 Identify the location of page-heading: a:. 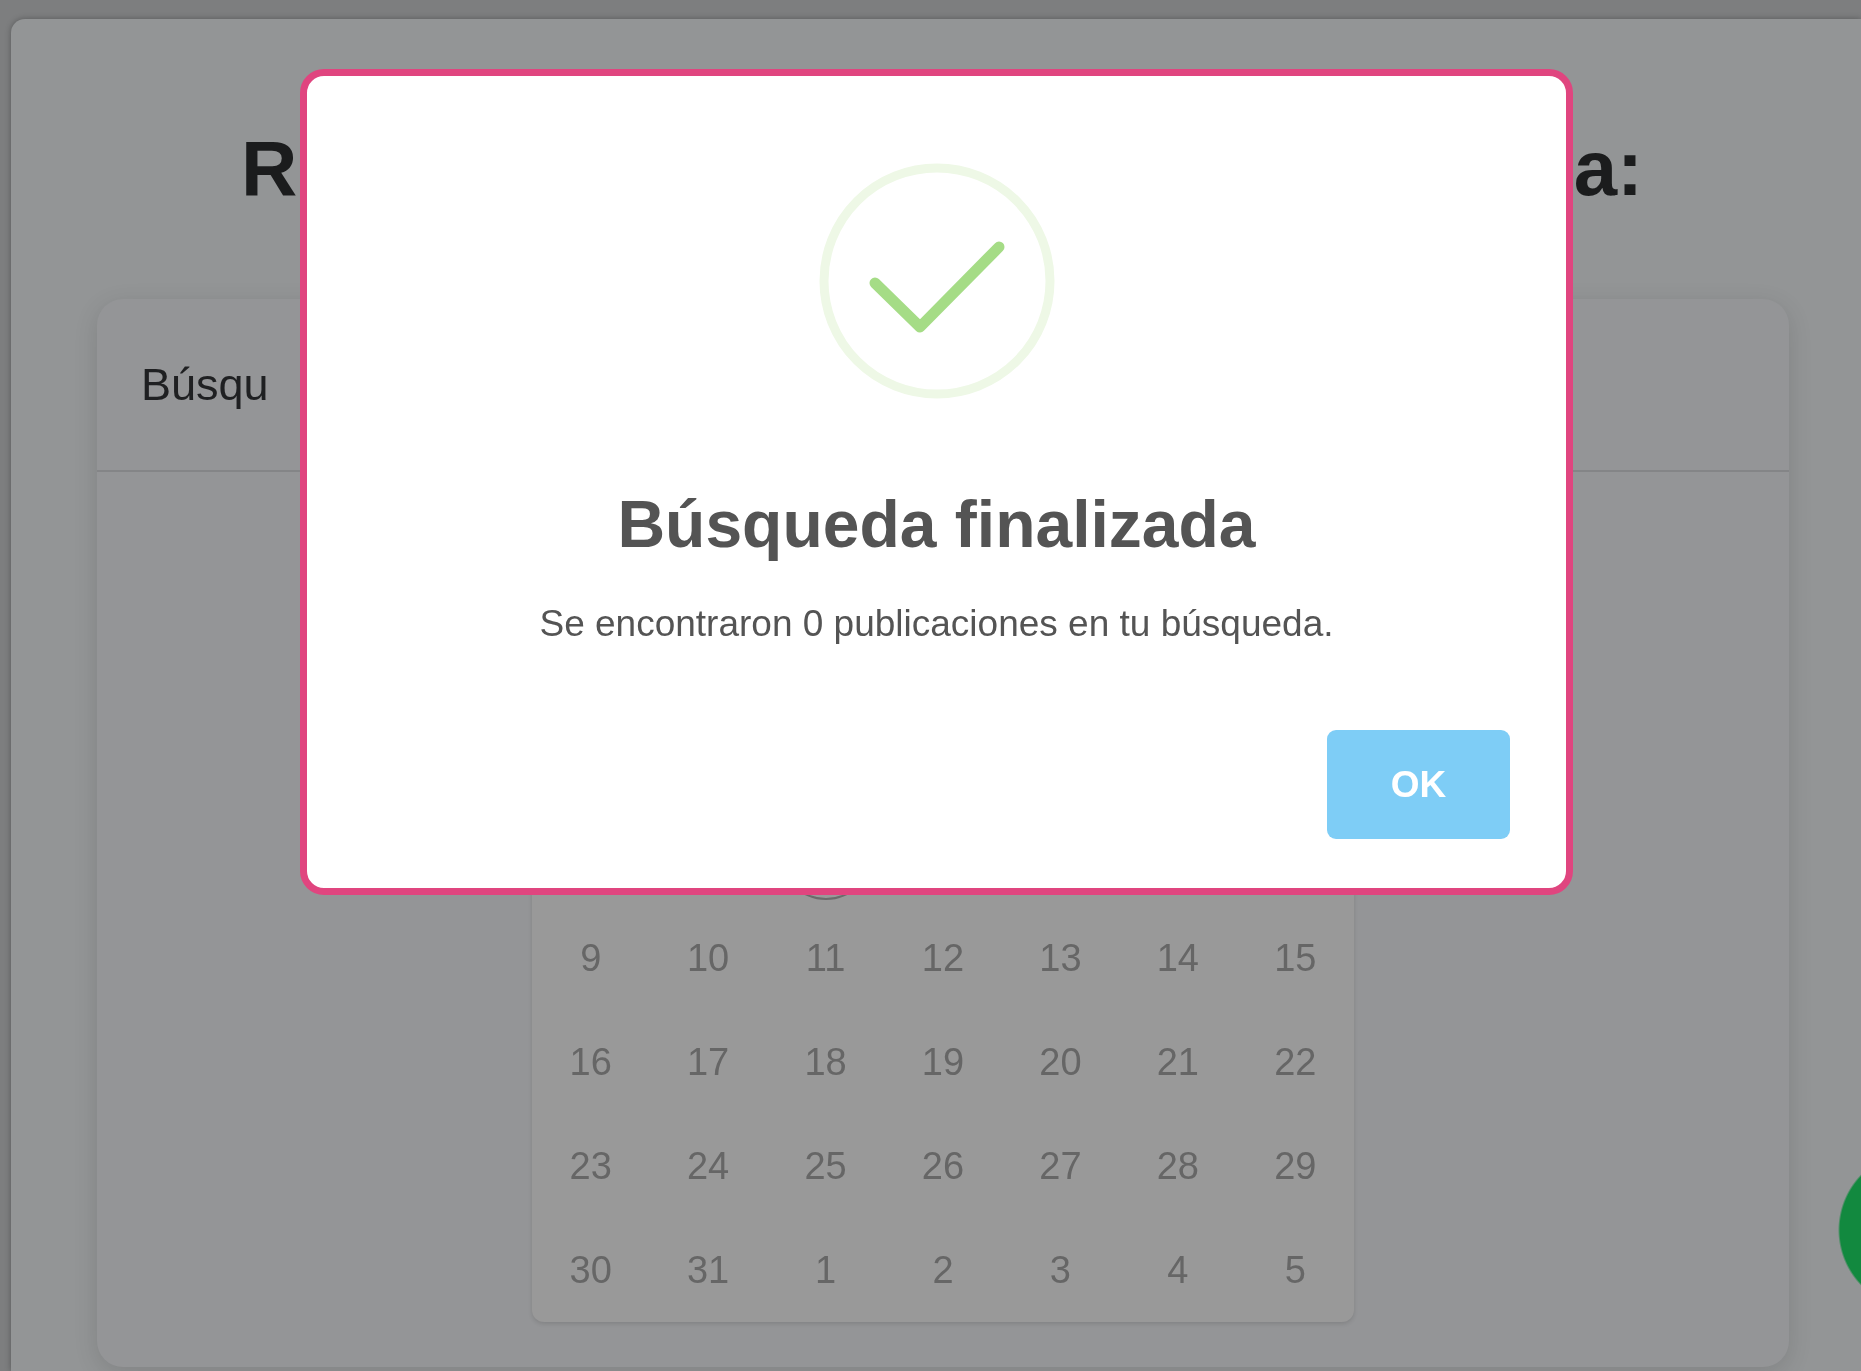
(1608, 171).